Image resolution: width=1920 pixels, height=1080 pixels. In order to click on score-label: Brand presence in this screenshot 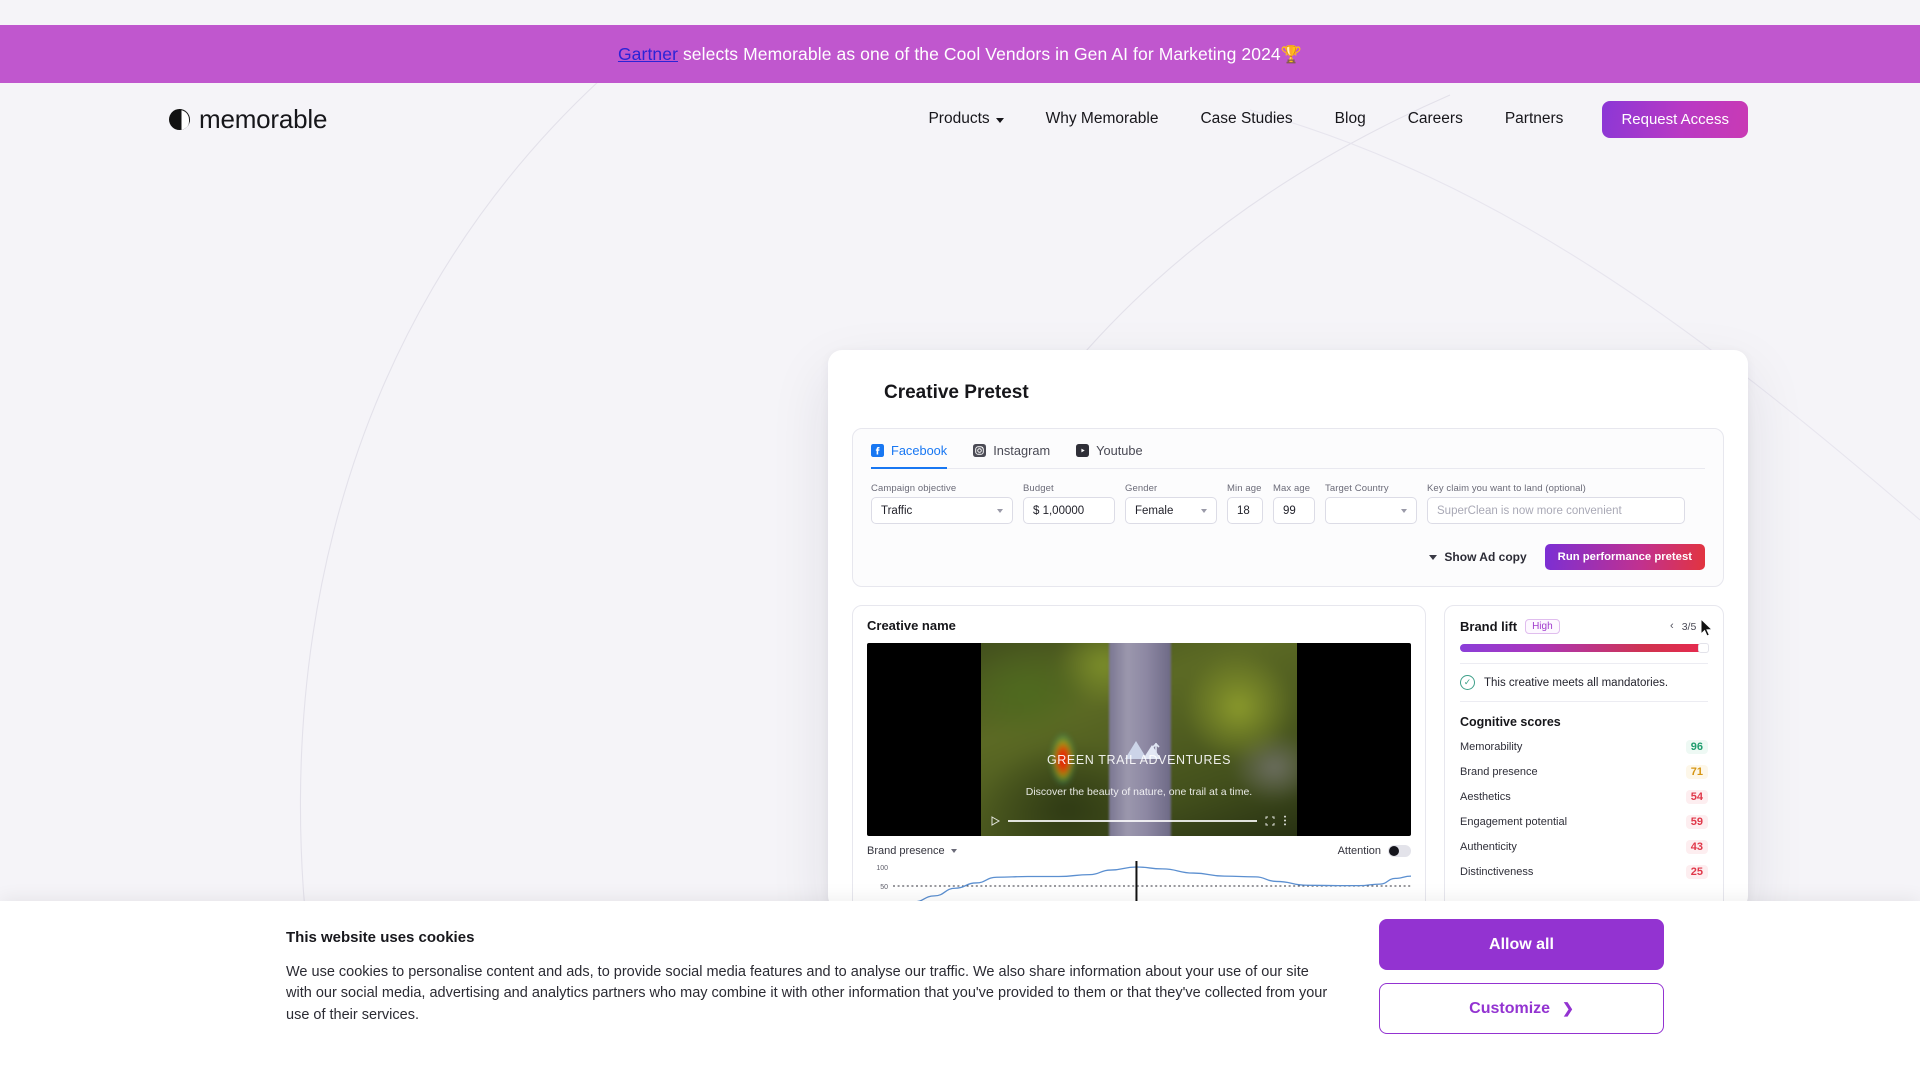, I will do `click(1499, 772)`.